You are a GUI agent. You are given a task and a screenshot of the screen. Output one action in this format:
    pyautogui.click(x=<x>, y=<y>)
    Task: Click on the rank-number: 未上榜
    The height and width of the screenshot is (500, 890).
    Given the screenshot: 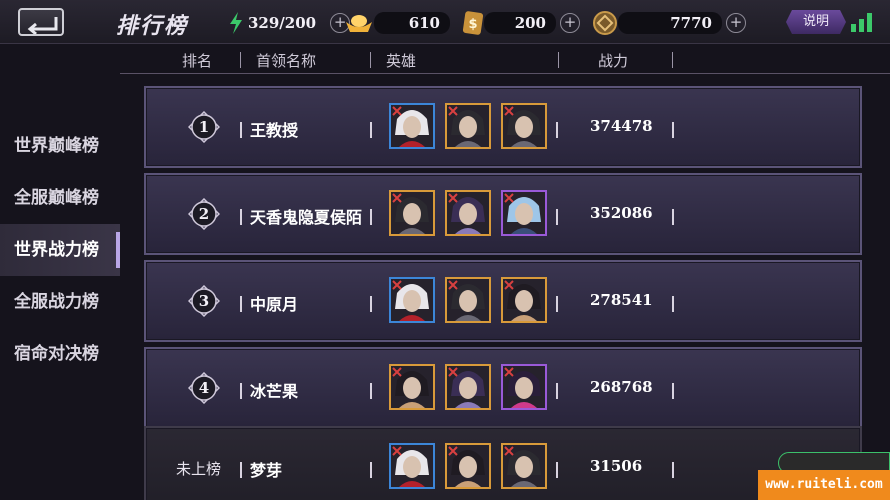 What is the action you would take?
    pyautogui.click(x=199, y=469)
    